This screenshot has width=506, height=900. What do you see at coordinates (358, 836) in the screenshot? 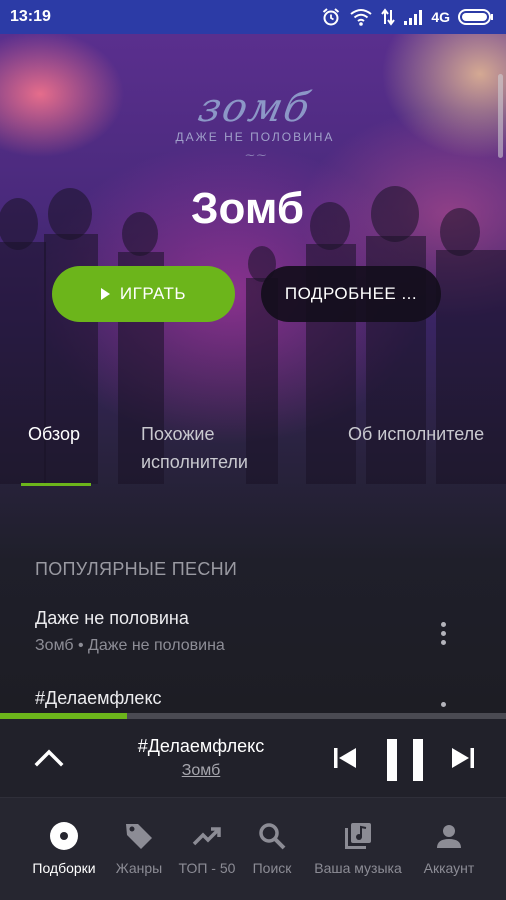
I see `music-library-icon` at bounding box center [358, 836].